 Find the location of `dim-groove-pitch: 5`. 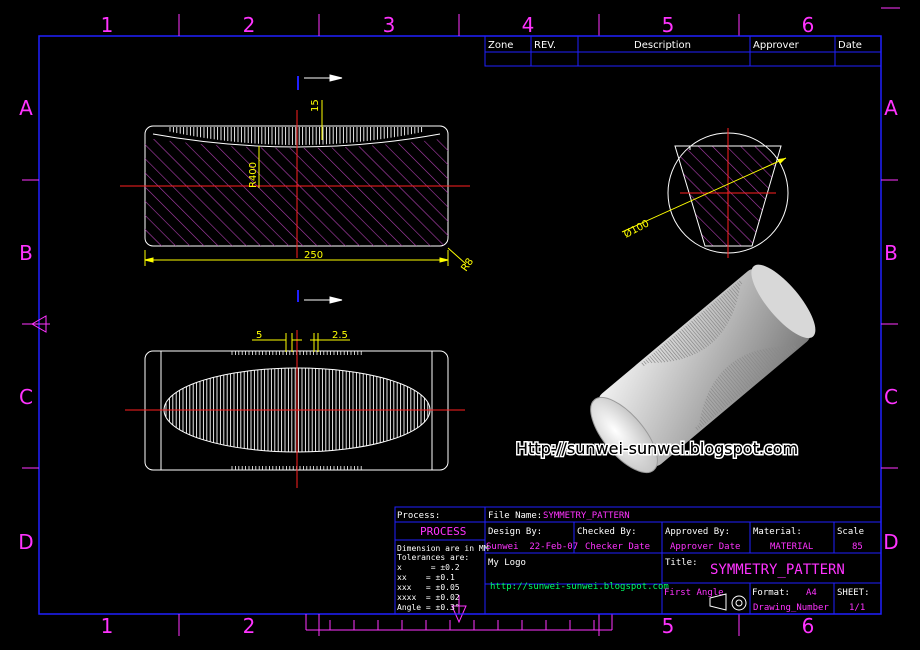

dim-groove-pitch: 5 is located at coordinates (259, 335).